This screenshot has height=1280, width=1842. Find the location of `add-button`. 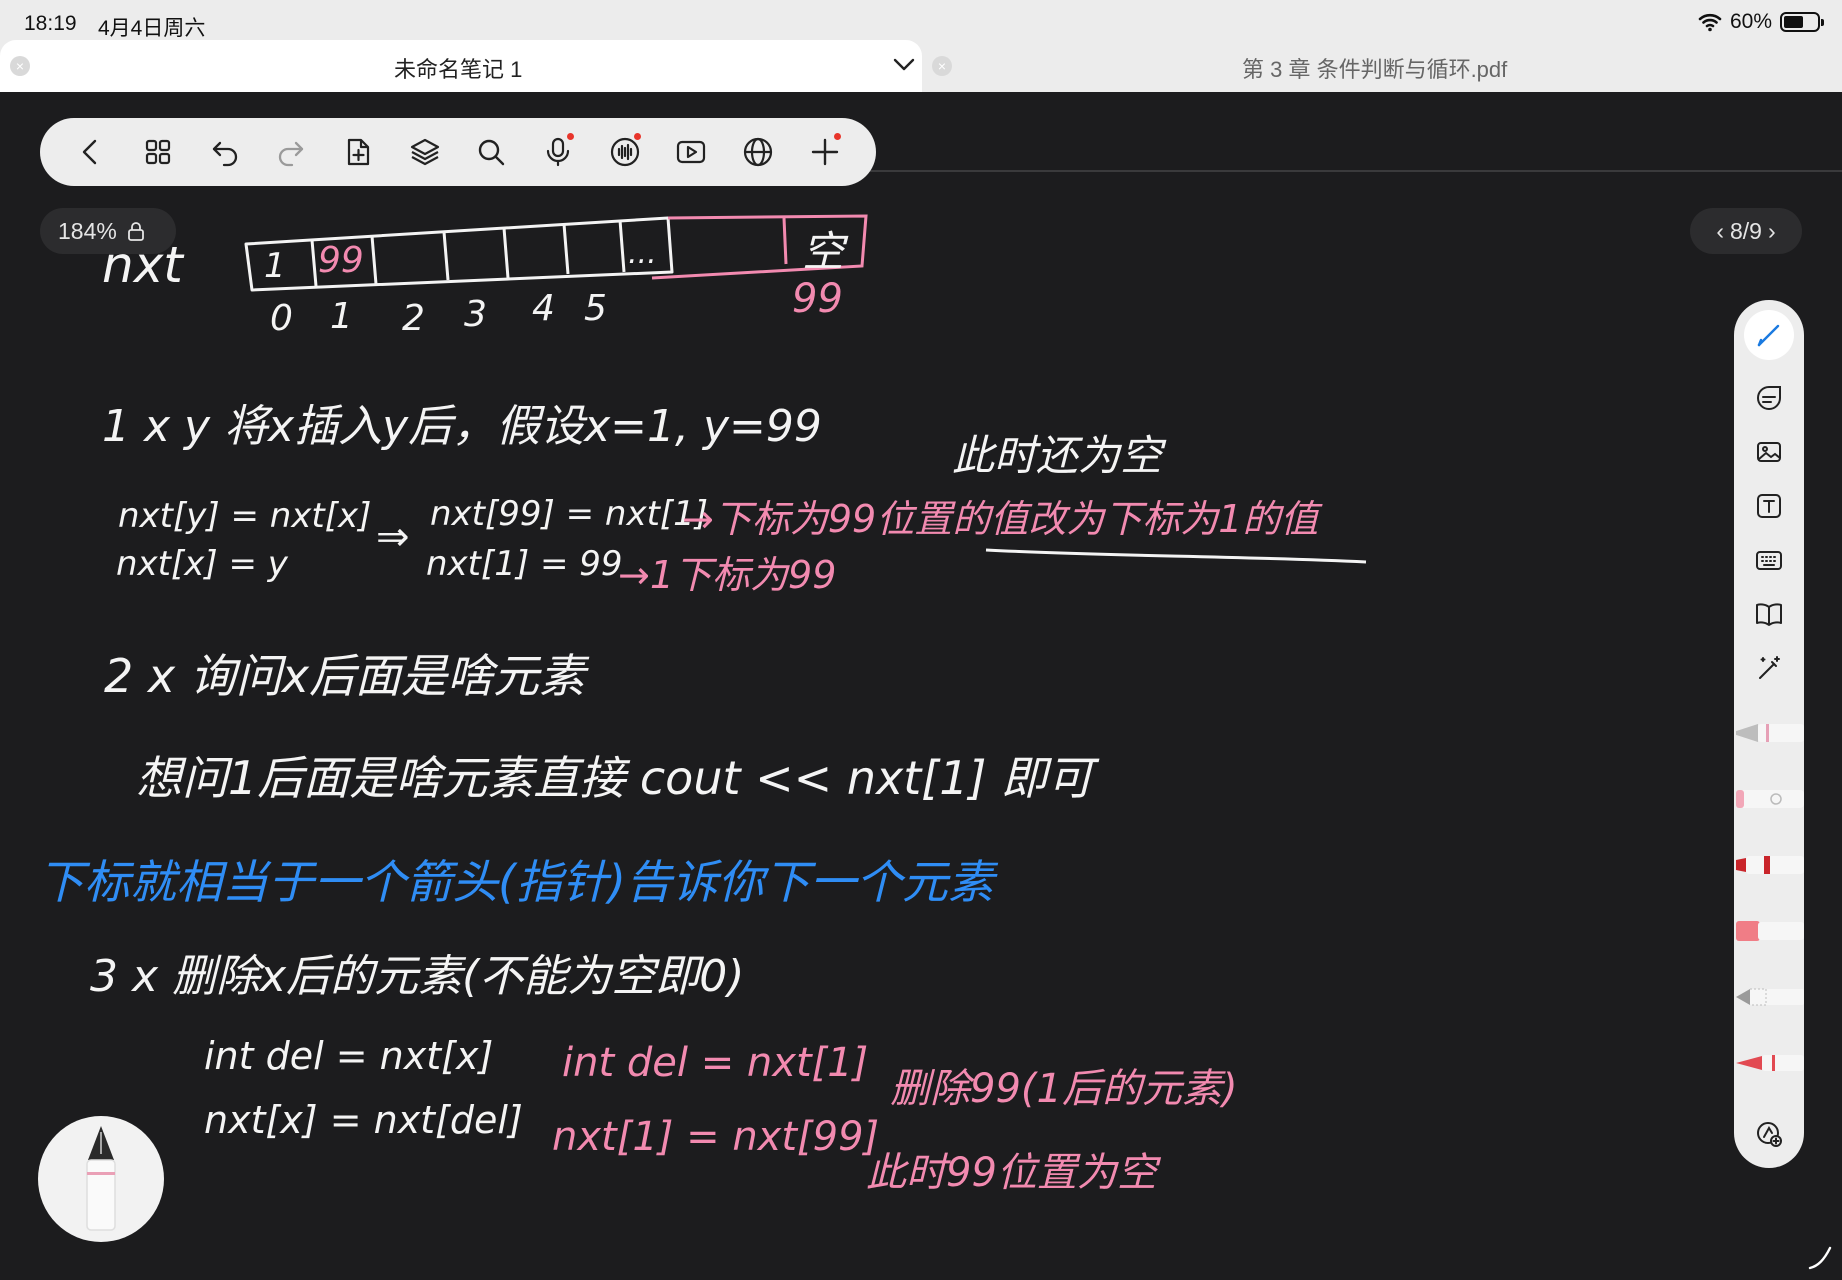

add-button is located at coordinates (824, 152).